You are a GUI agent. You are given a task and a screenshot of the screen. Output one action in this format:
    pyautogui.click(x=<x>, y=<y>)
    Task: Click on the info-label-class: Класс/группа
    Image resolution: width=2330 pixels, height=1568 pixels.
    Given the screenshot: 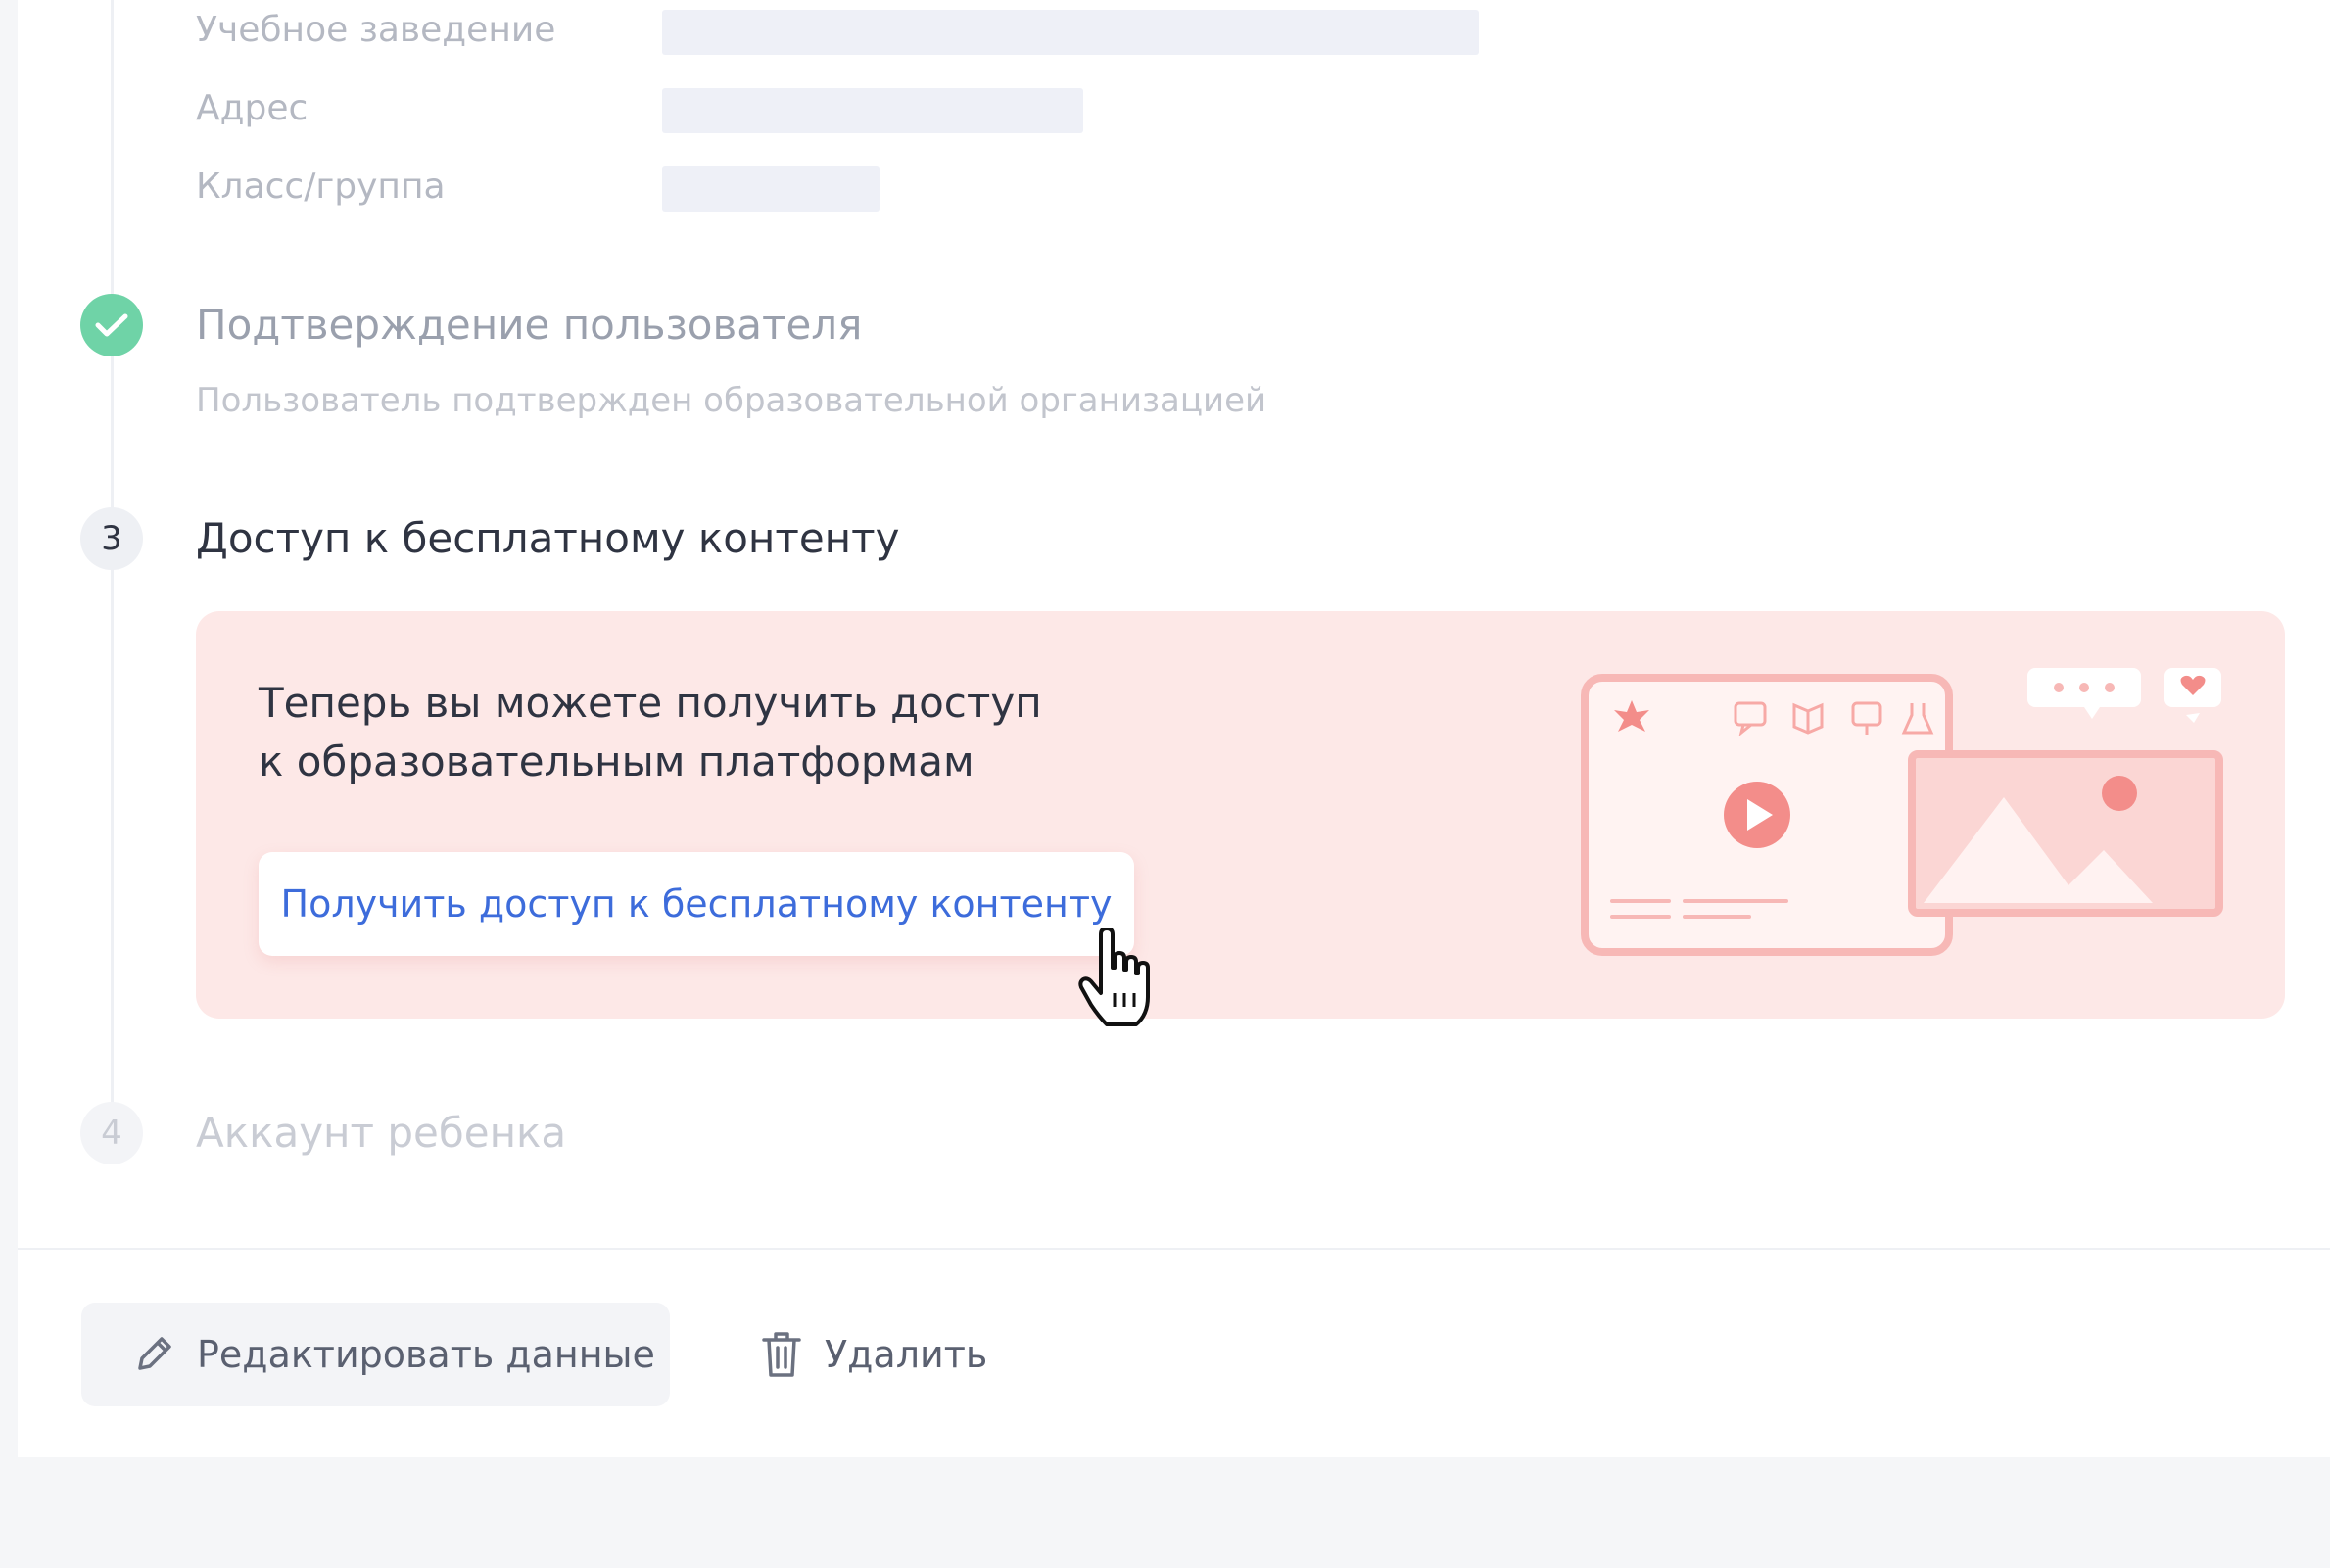 What is the action you would take?
    pyautogui.click(x=321, y=186)
    